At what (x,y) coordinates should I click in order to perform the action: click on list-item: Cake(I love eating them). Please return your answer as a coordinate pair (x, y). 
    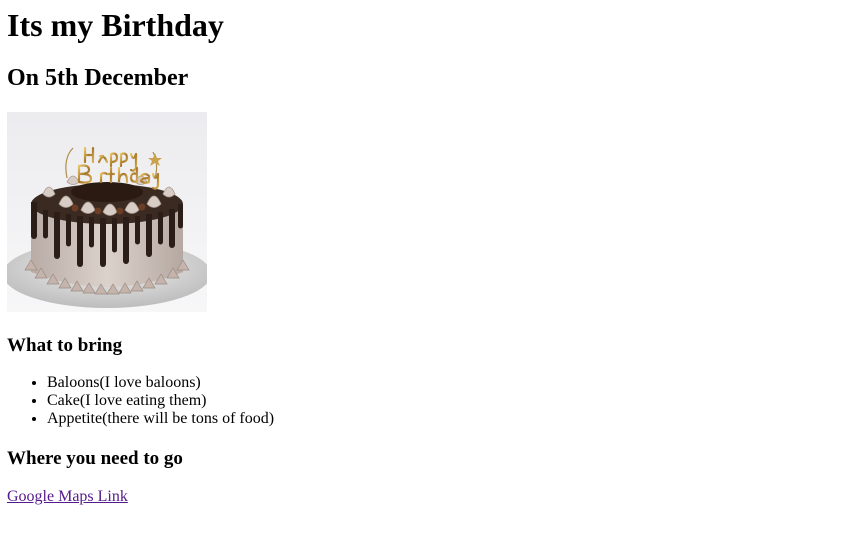
    Looking at the image, I should click on (160, 401).